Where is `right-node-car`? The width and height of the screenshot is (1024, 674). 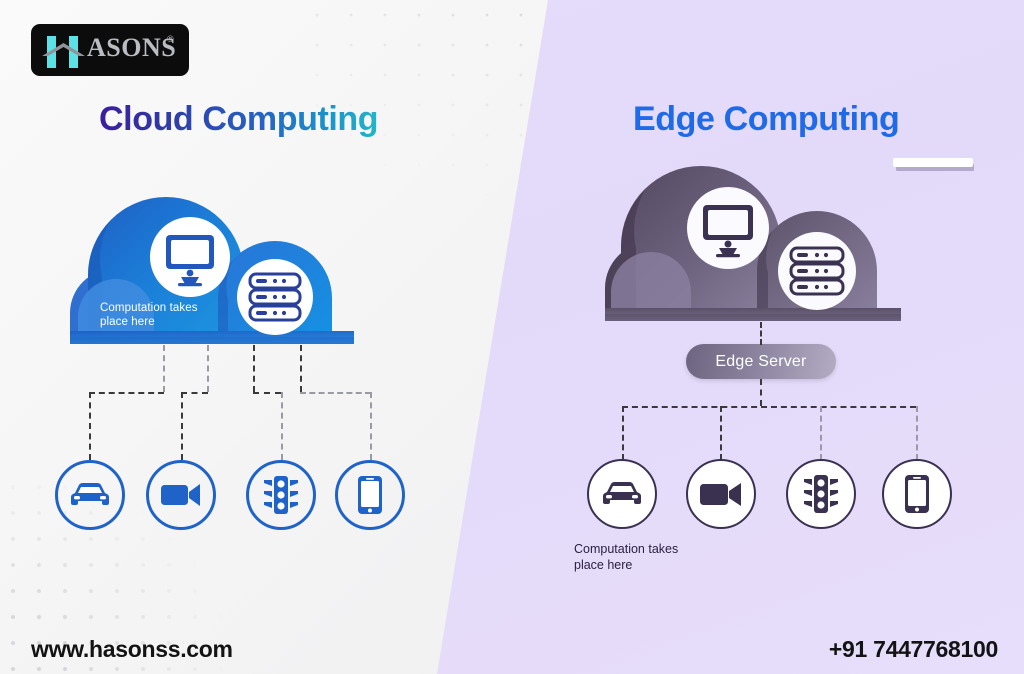 right-node-car is located at coordinates (622, 494).